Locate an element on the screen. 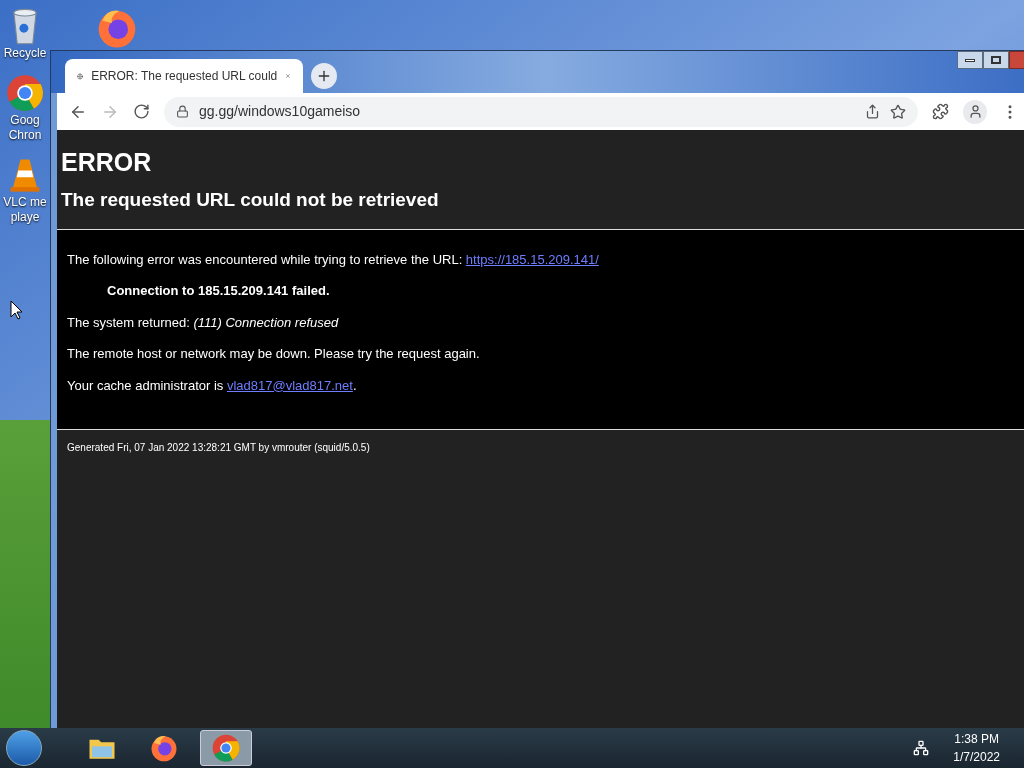 This screenshot has width=1024, height=768. lock-icon is located at coordinates (182, 111).